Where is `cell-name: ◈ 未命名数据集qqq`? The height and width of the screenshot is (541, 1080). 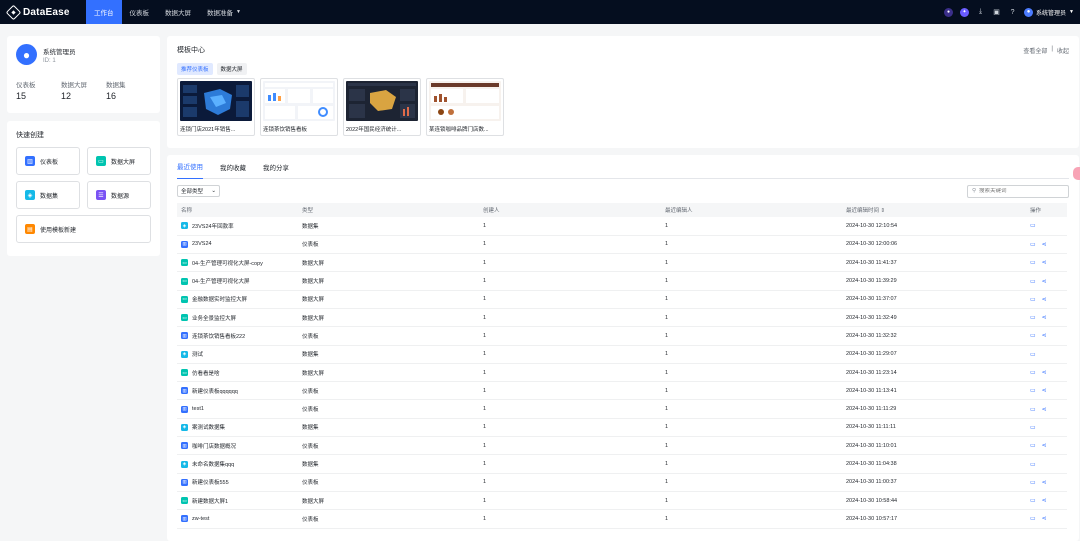
cell-name: ◈ 未命名数据集qqq is located at coordinates (237, 464).